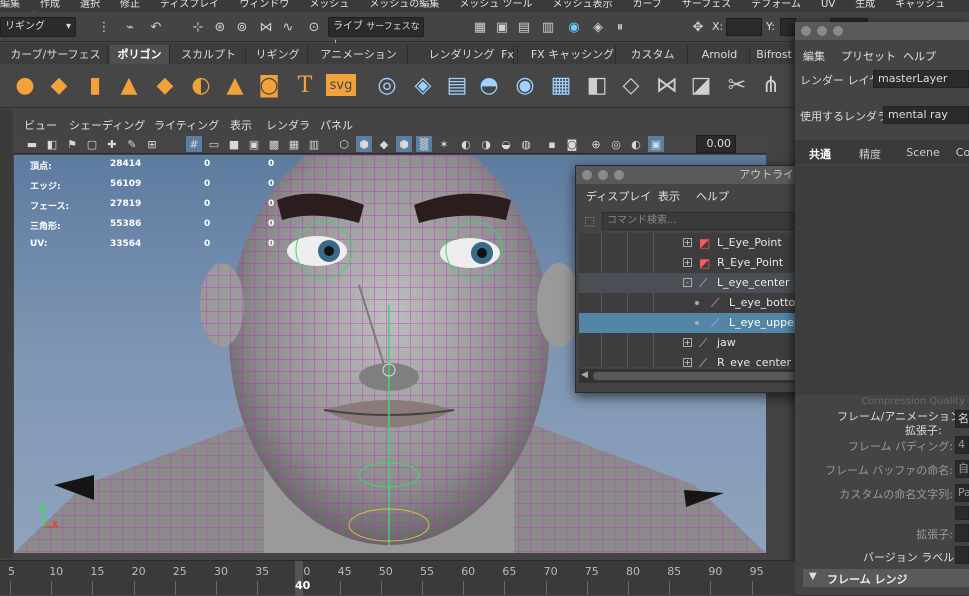  Describe the element at coordinates (480, 27) in the screenshot. I see `render-view-icon: ▦` at that location.